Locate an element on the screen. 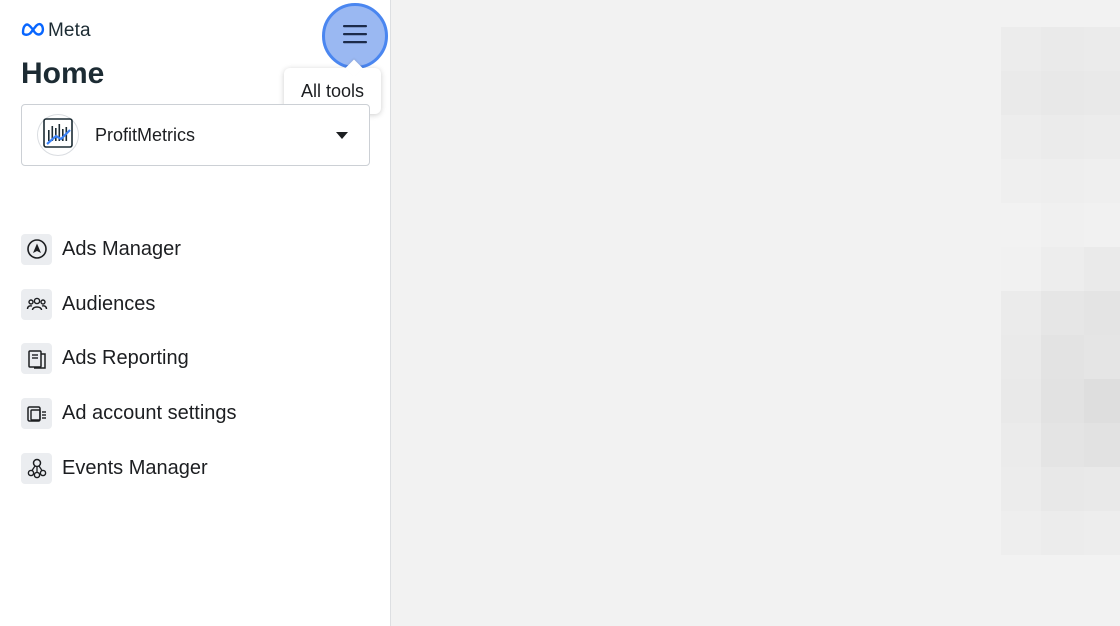 The width and height of the screenshot is (1120, 626). navigation-arrow-icon is located at coordinates (36, 249).